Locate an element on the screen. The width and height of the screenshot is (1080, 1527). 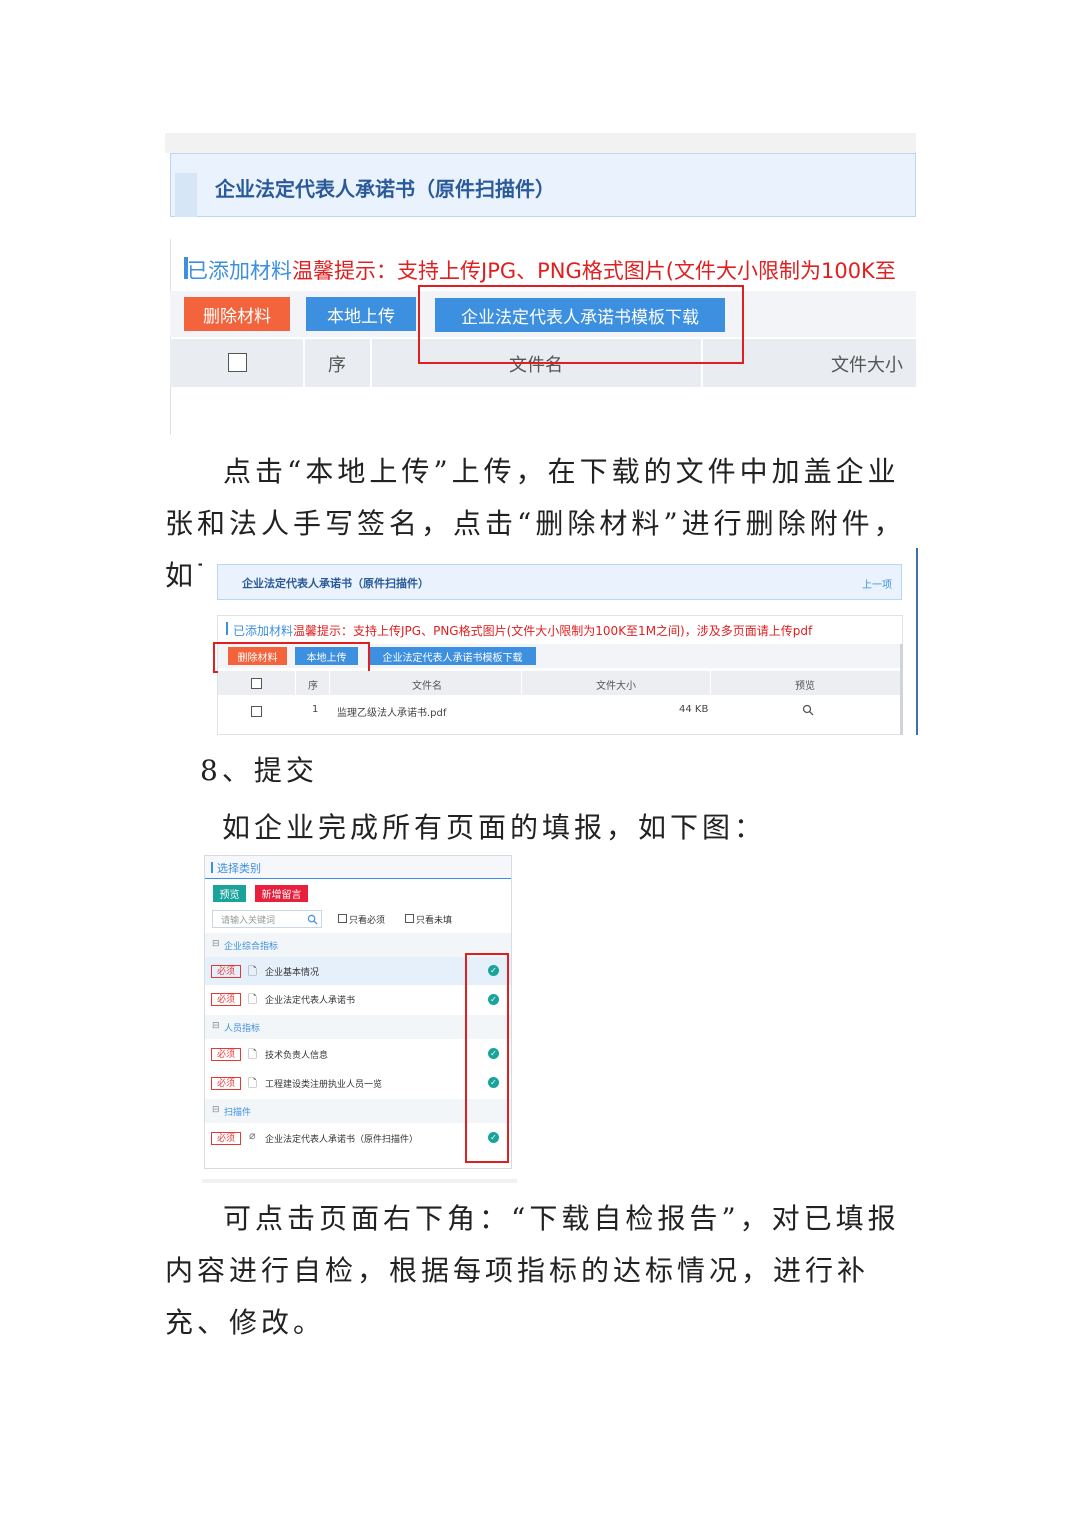
col-filename: 文件名 is located at coordinates (427, 686).